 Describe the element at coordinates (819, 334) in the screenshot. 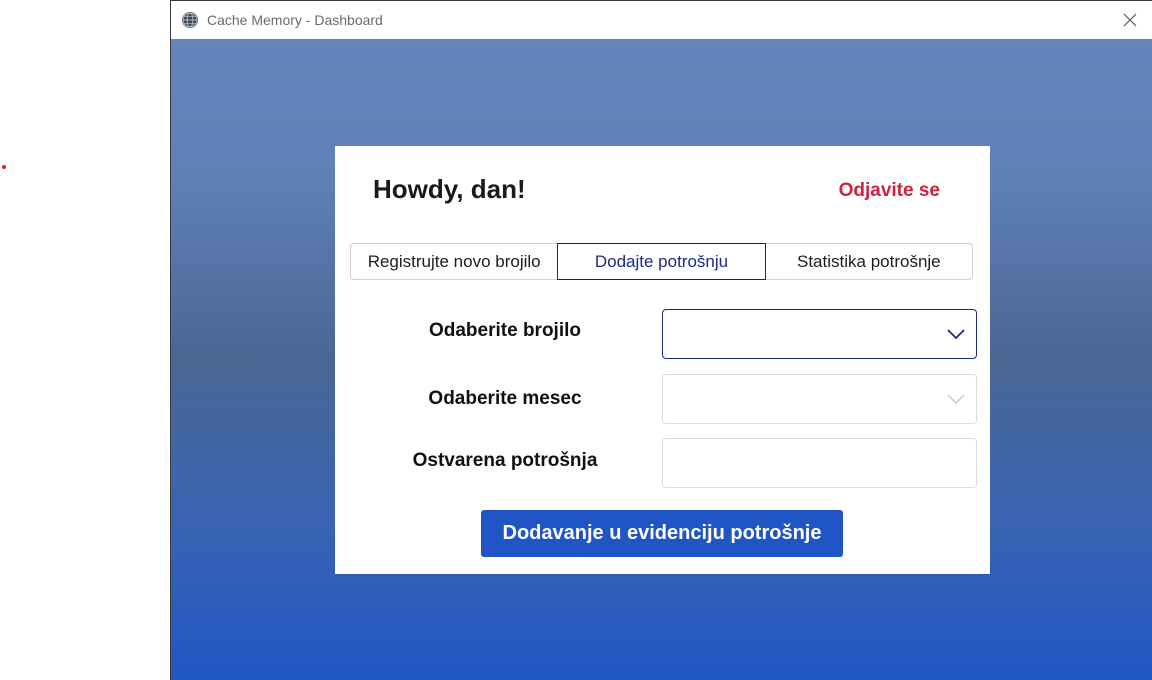

I see `meter-select` at that location.